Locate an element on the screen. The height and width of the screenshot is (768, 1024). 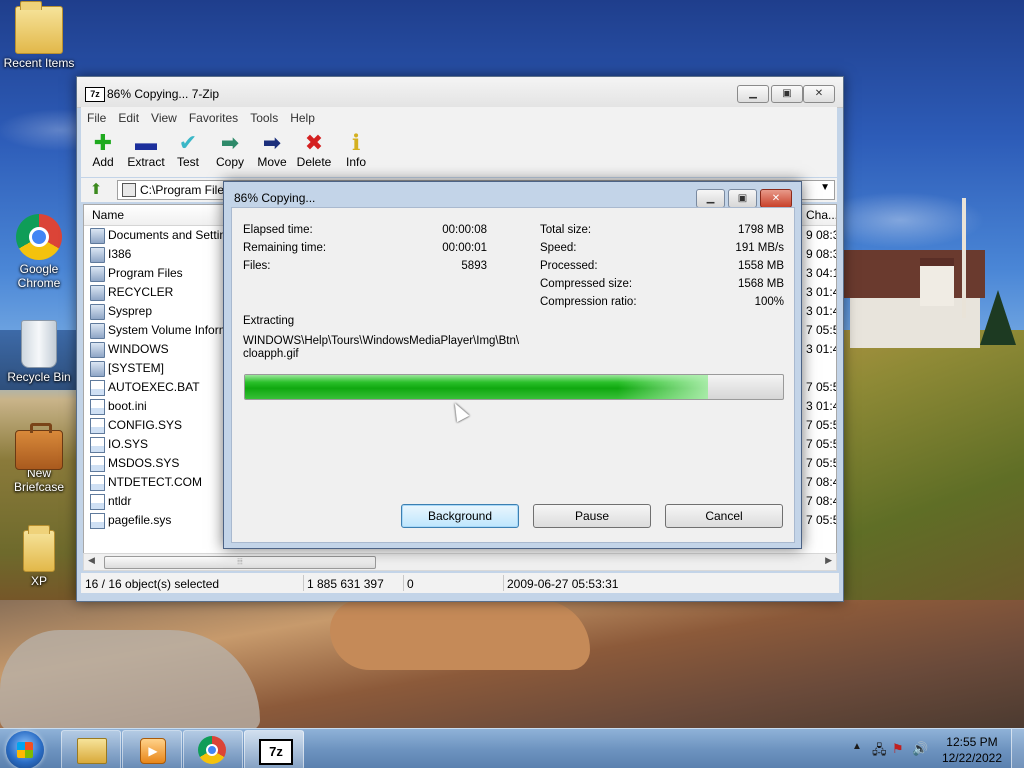
plus-icon: ✚ is located at coordinates (103, 142).